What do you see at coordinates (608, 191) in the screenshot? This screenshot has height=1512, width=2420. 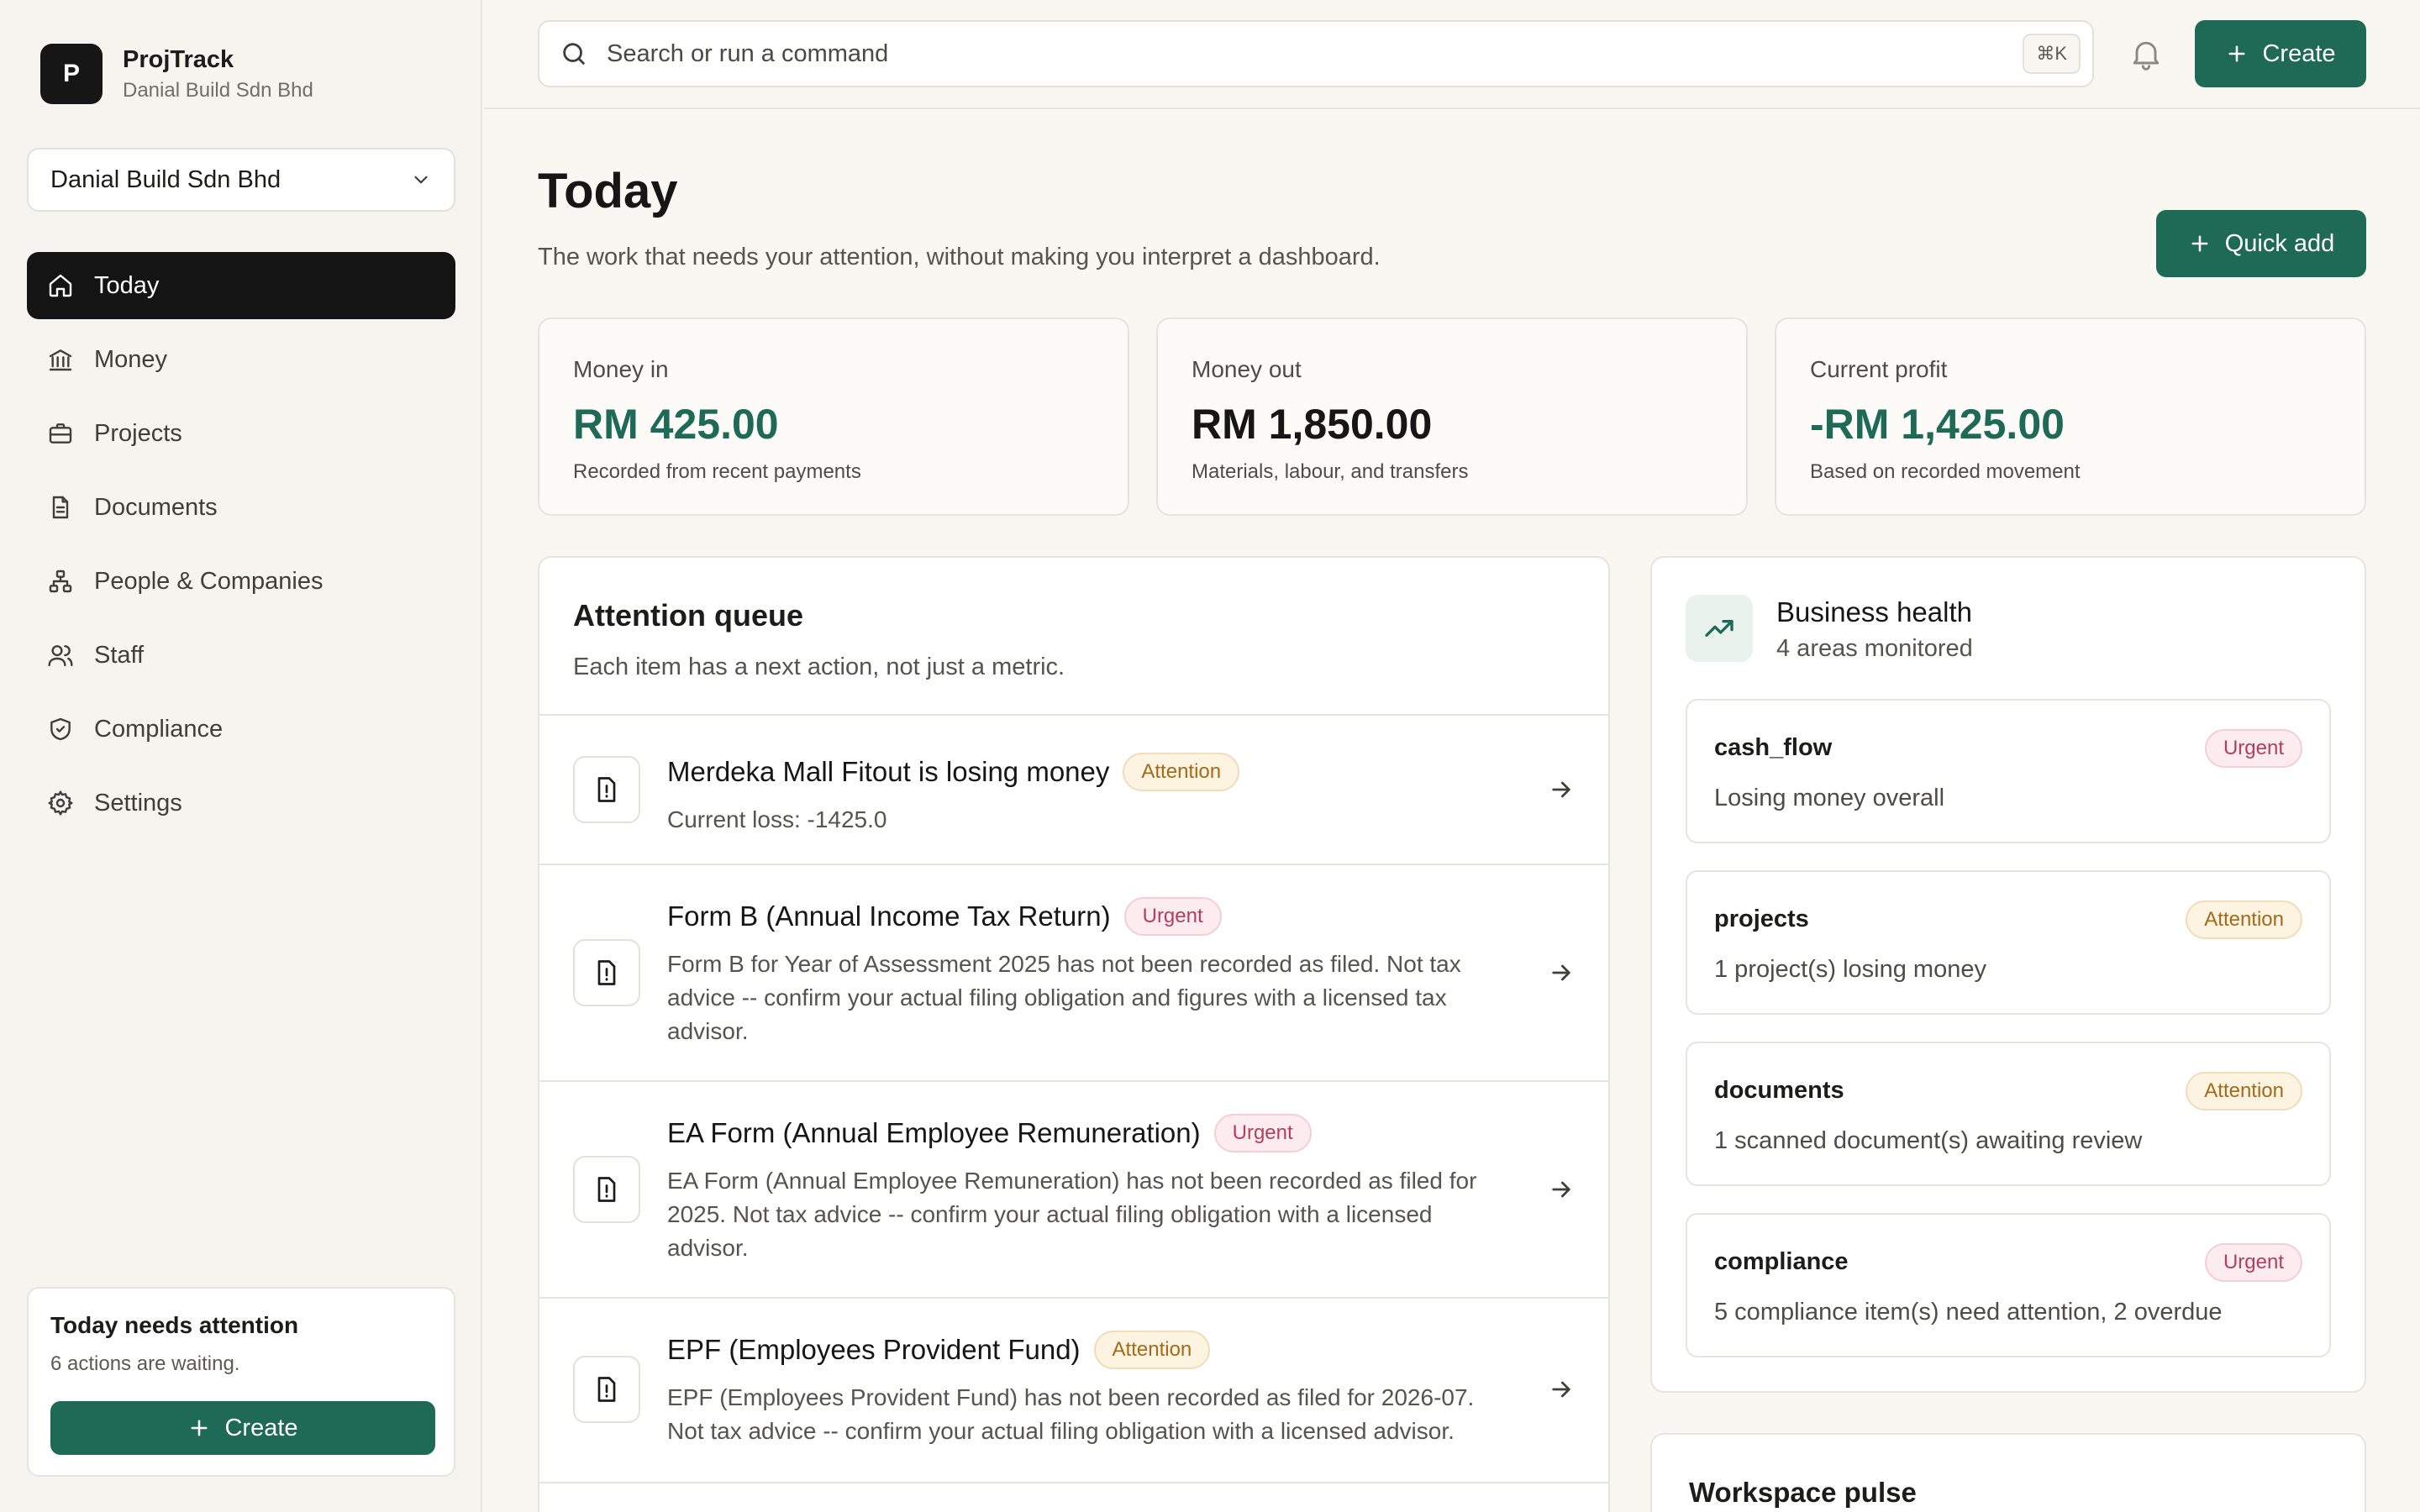 I see `page-title: Today` at bounding box center [608, 191].